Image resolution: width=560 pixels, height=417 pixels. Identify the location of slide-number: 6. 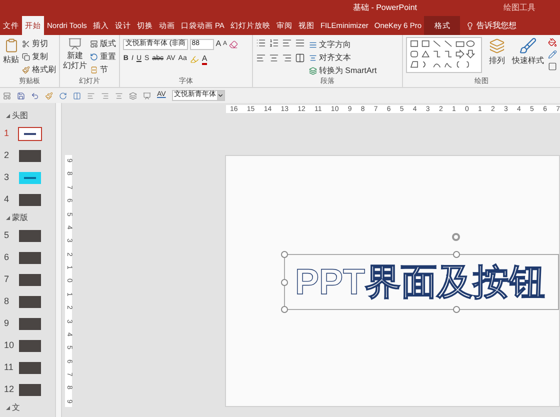
(6, 257).